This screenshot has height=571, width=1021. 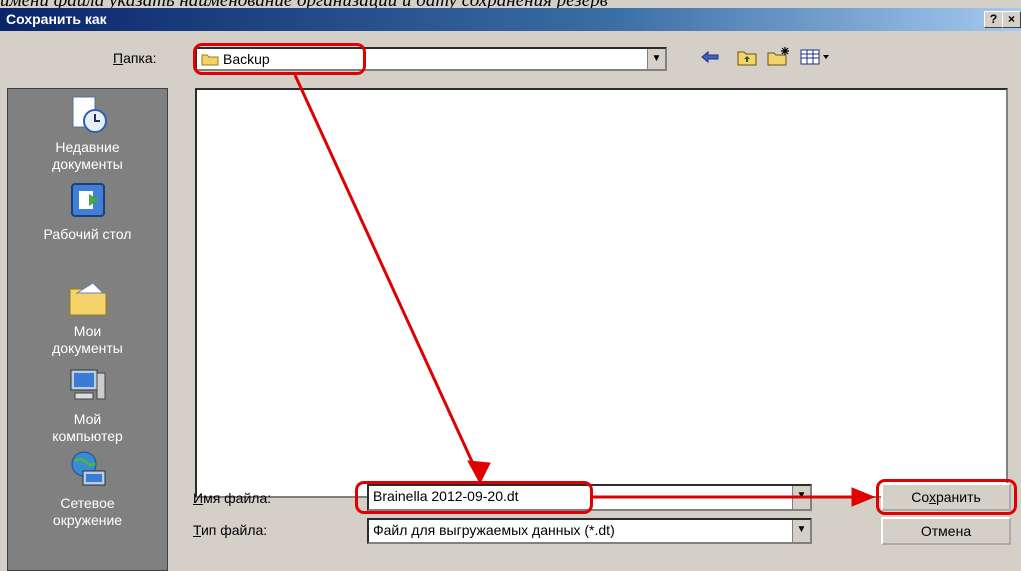 I want to click on folder-value: Backup, so click(x=246, y=59).